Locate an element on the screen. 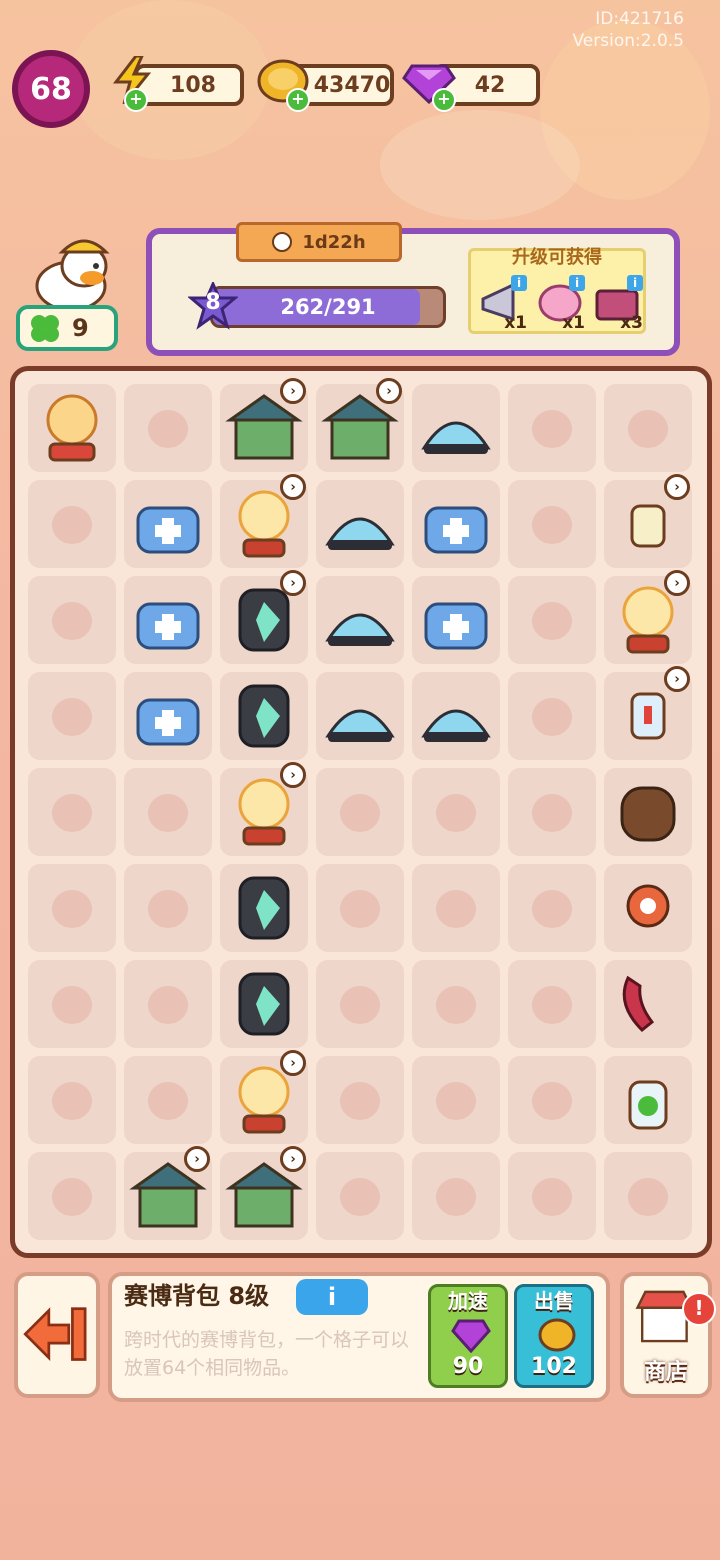 The image size is (720, 1560). energy-value: 108 is located at coordinates (193, 85).